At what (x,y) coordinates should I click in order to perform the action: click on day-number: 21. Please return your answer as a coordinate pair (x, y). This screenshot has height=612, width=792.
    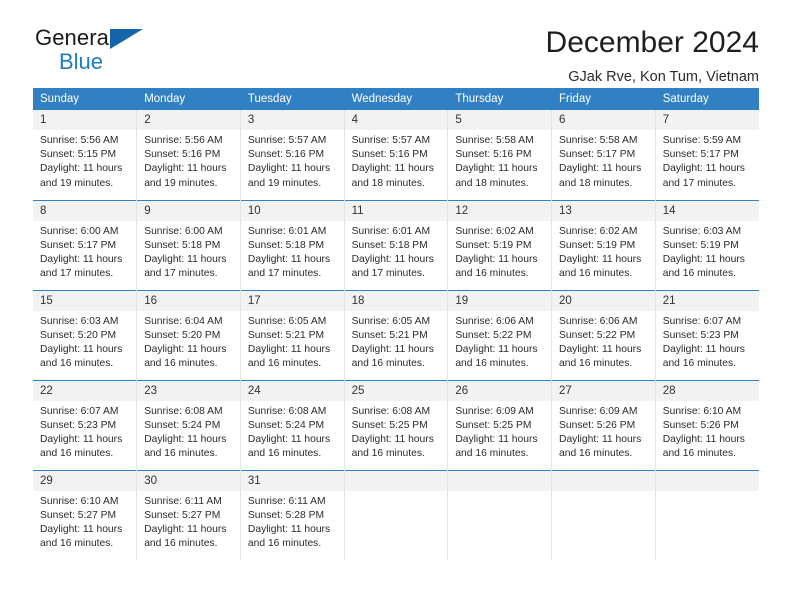
    Looking at the image, I should click on (707, 300).